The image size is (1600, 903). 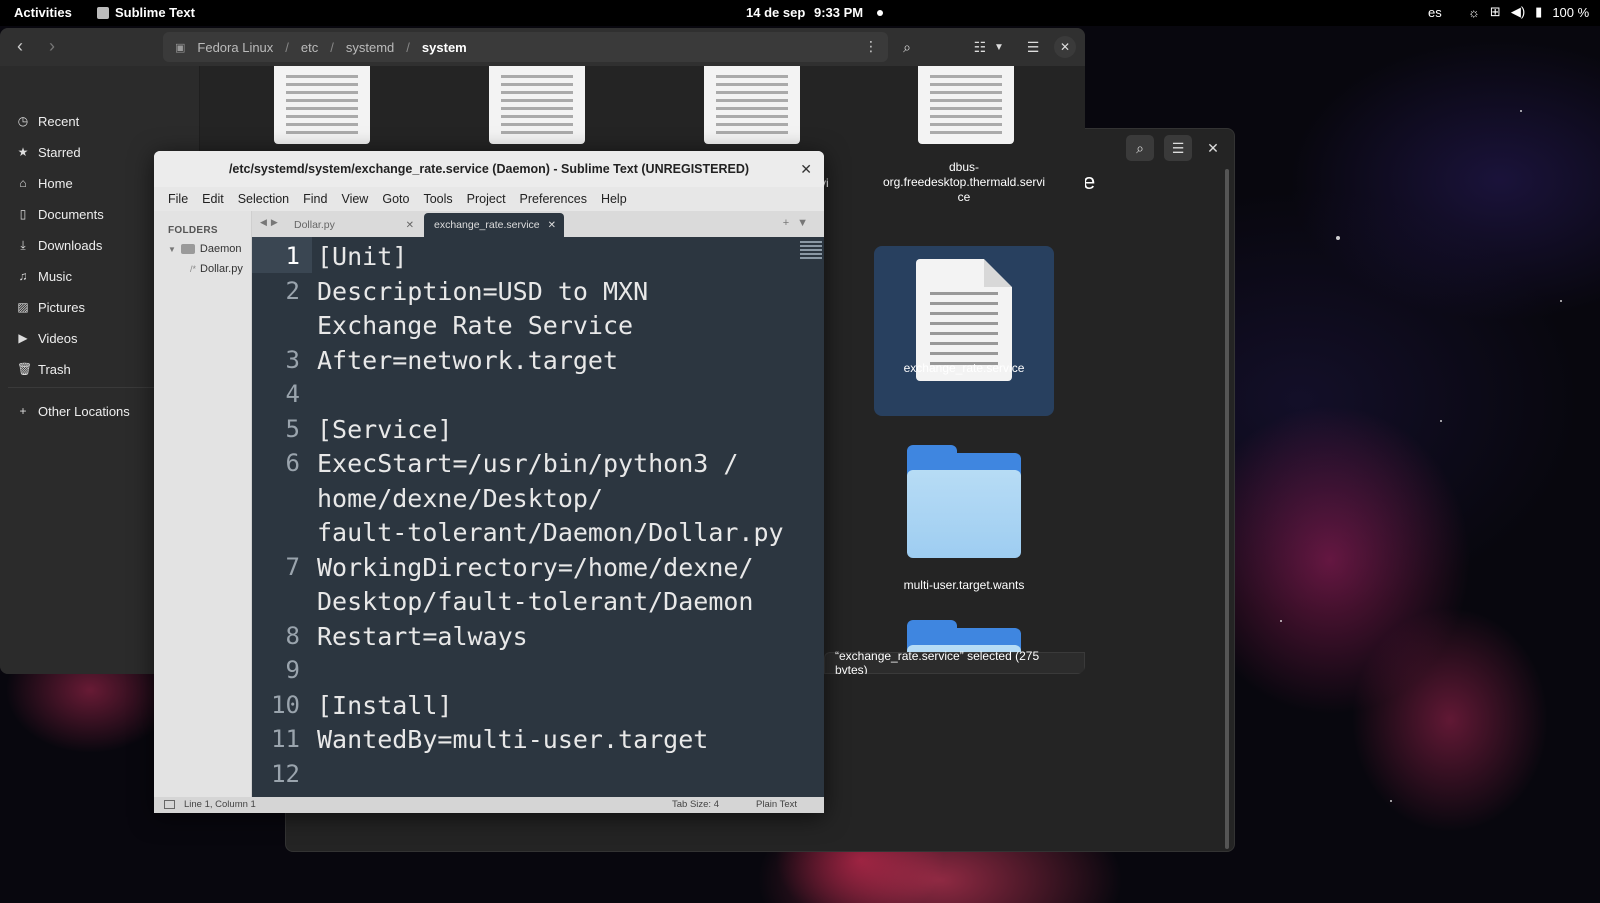 What do you see at coordinates (47, 338) in the screenshot?
I see `sidebar-item-videos: ▶ Videos` at bounding box center [47, 338].